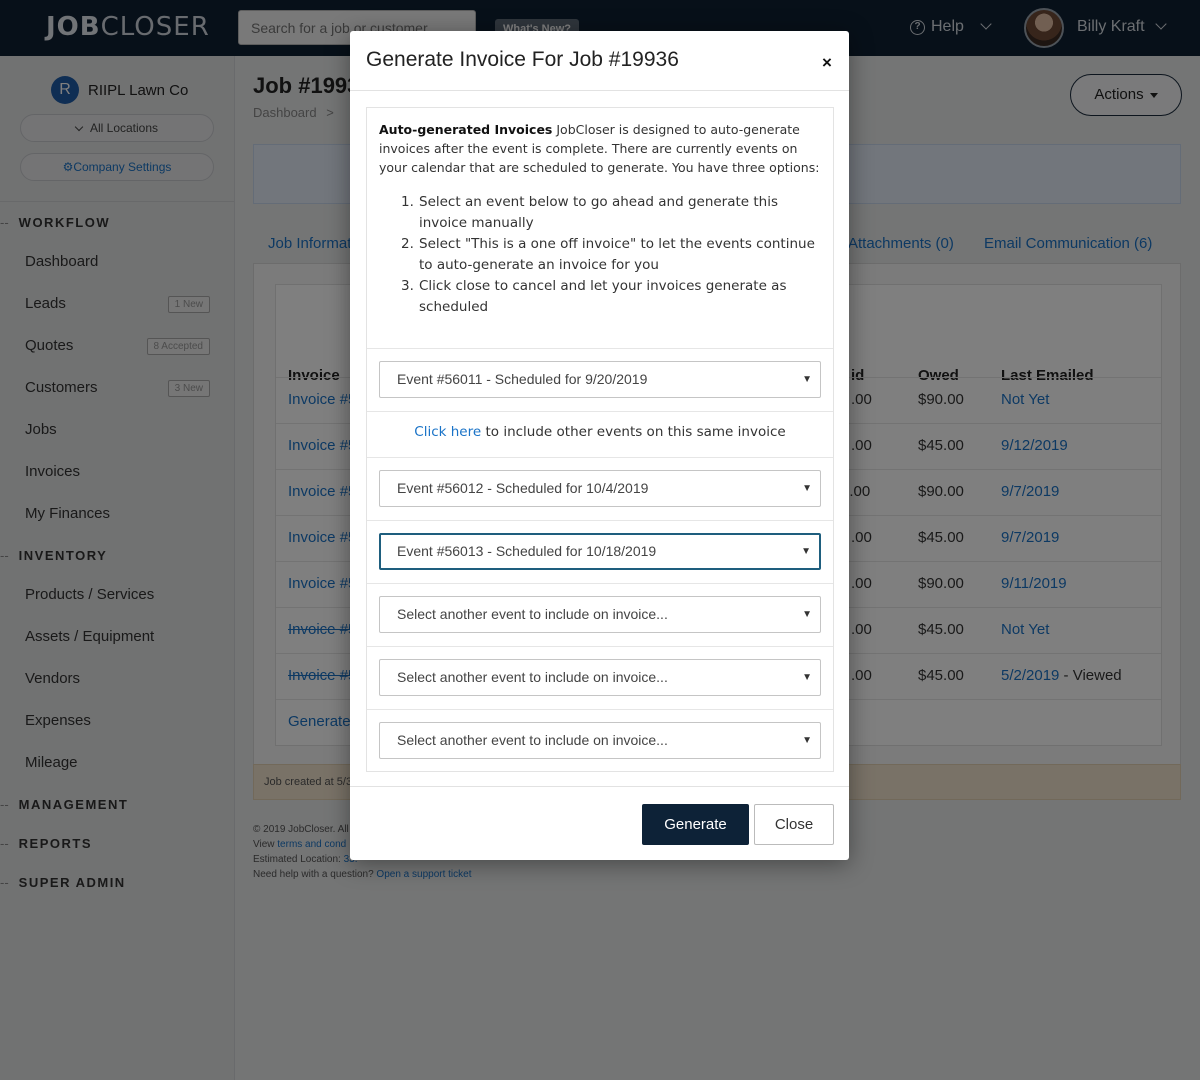  Describe the element at coordinates (695, 824) in the screenshot. I see `generate-button: Generate` at that location.